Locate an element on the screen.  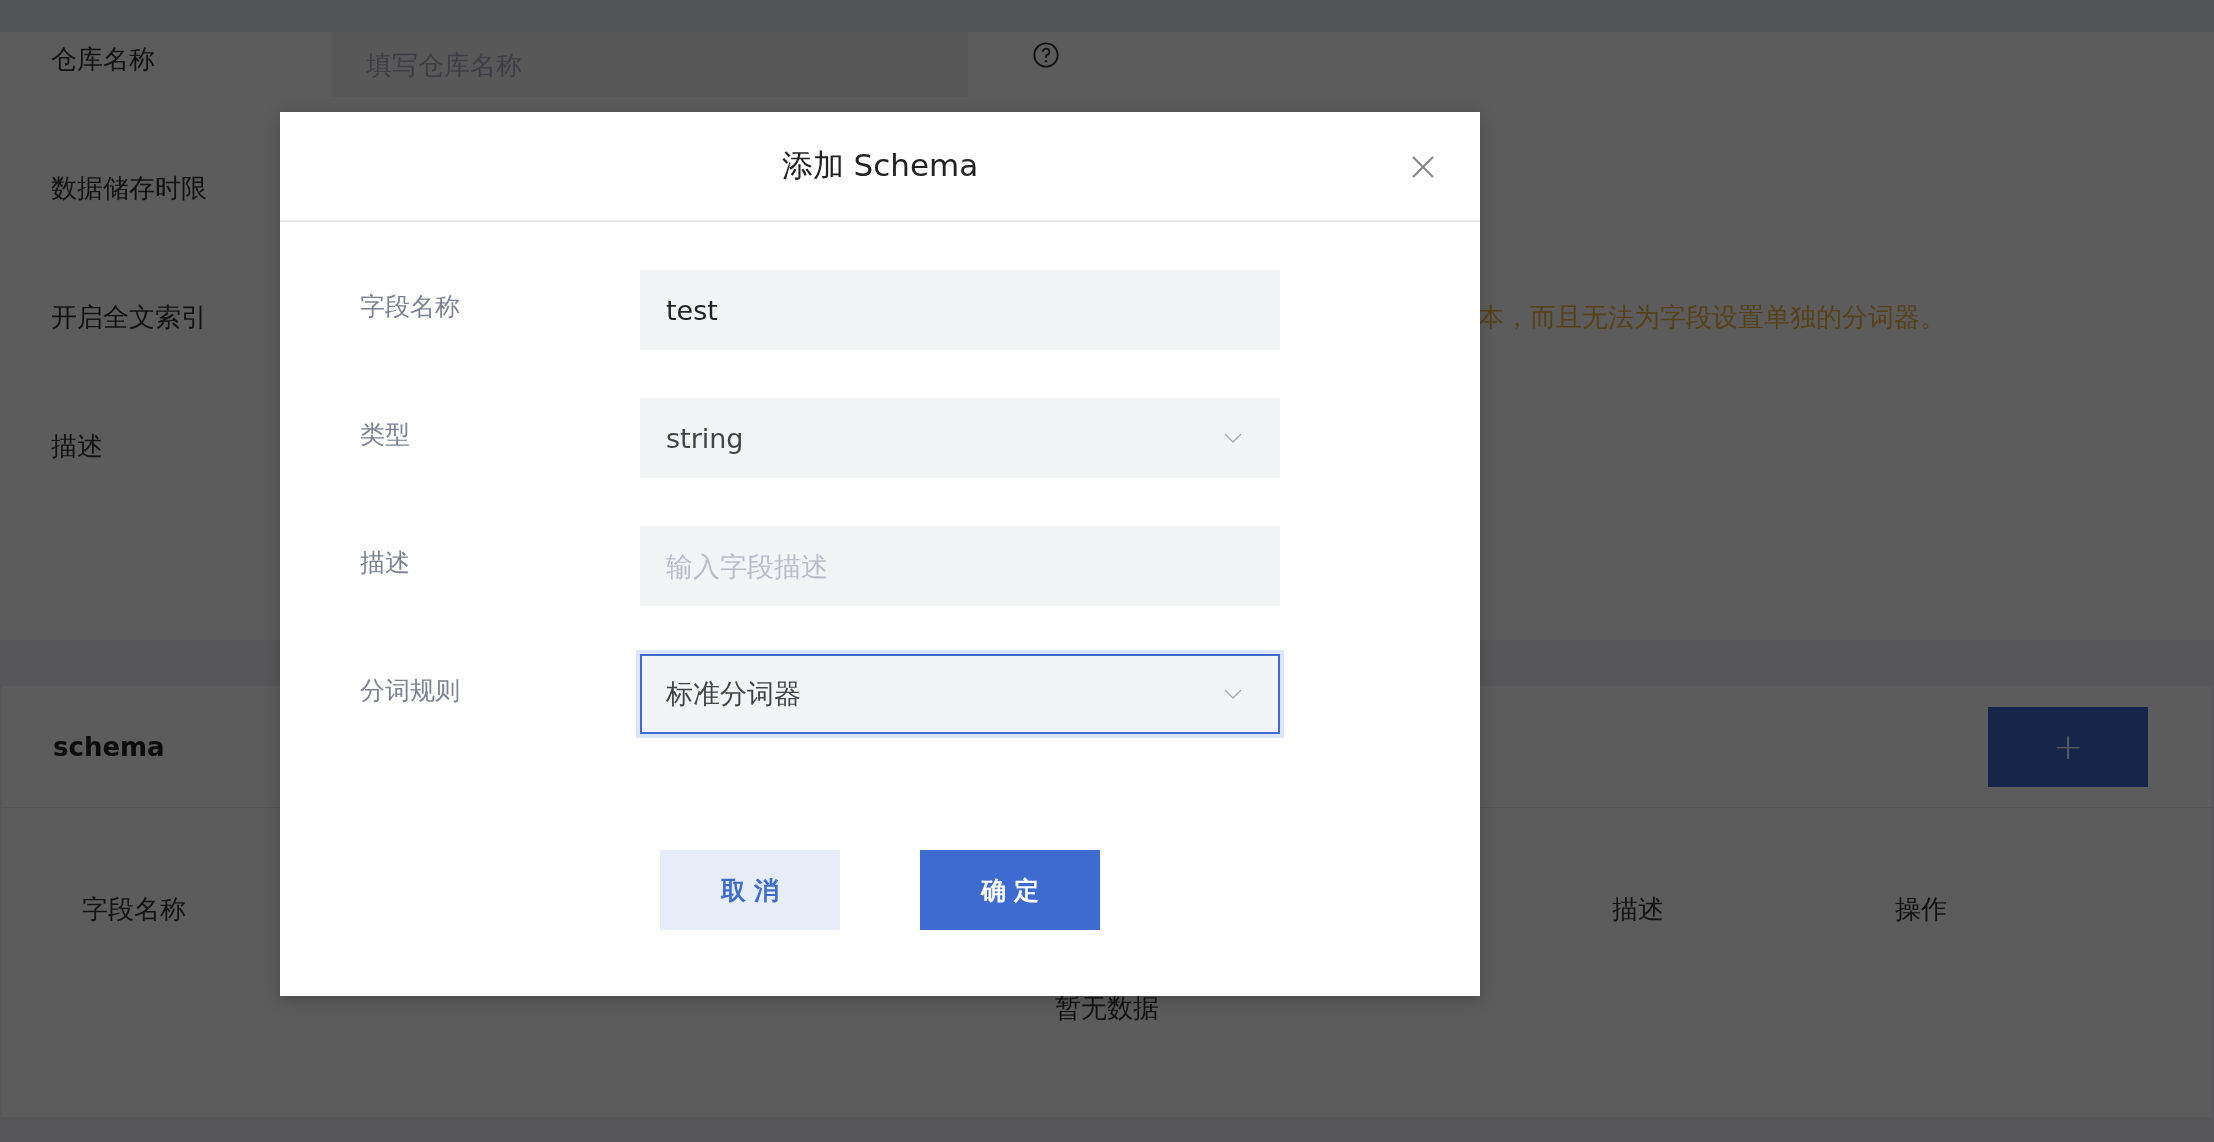
form-label: 描述 is located at coordinates (77, 446).